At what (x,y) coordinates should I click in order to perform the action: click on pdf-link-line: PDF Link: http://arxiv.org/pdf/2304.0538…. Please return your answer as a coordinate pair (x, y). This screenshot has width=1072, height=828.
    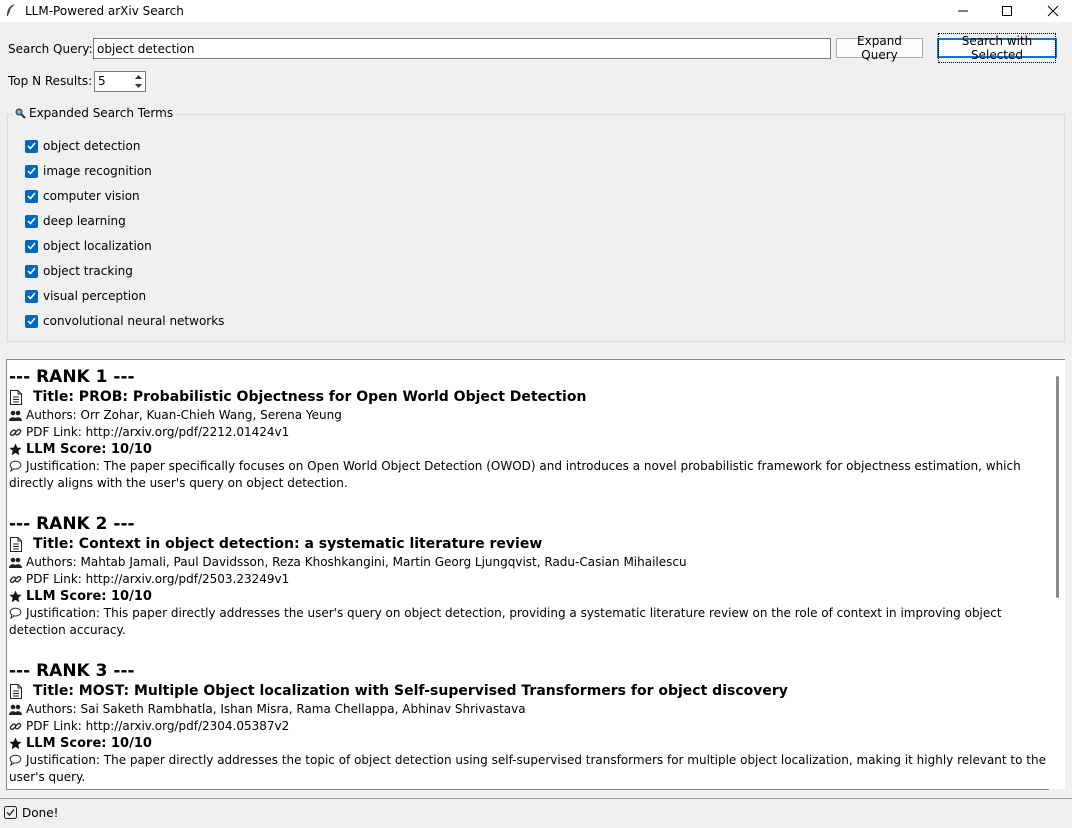
    Looking at the image, I should click on (529, 726).